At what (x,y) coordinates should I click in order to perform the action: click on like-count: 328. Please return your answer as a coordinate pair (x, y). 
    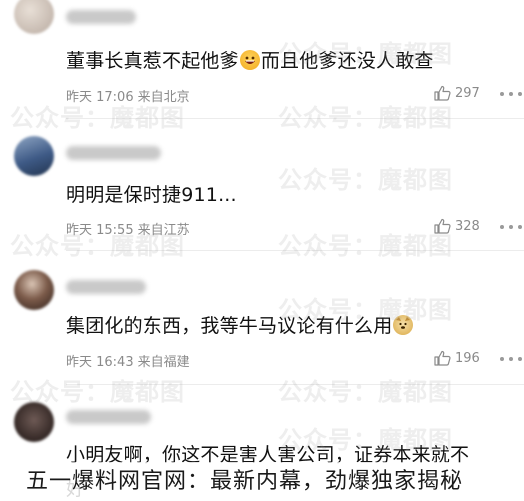
    Looking at the image, I should click on (467, 226).